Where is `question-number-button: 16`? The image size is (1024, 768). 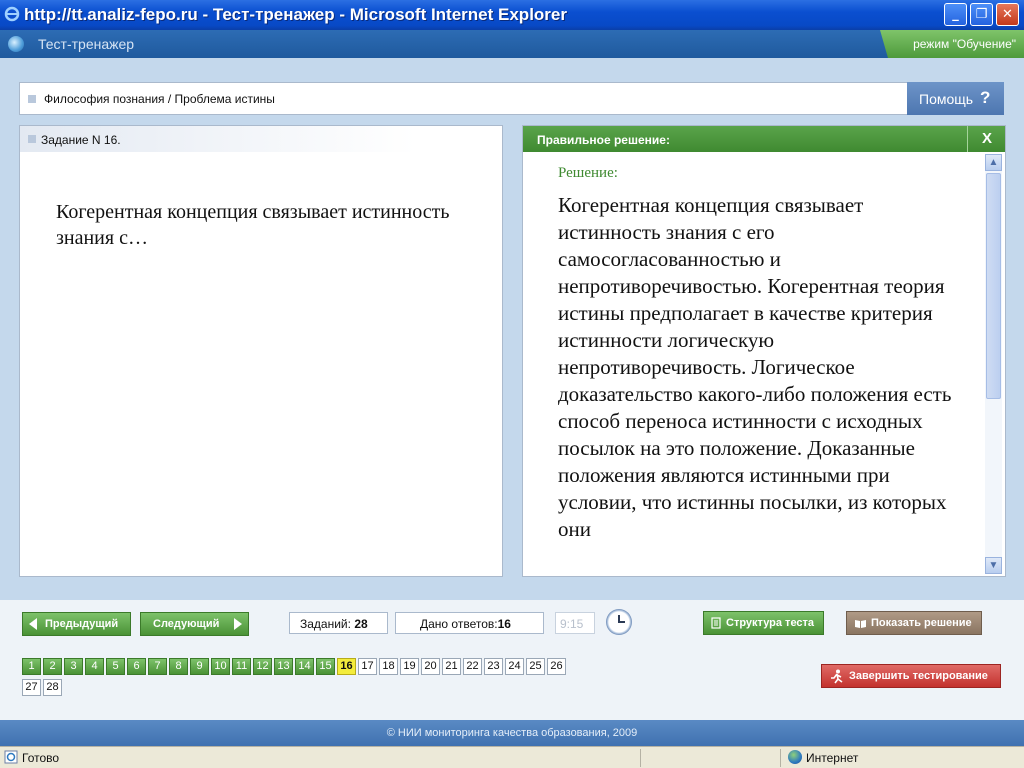
question-number-button: 16 is located at coordinates (346, 666).